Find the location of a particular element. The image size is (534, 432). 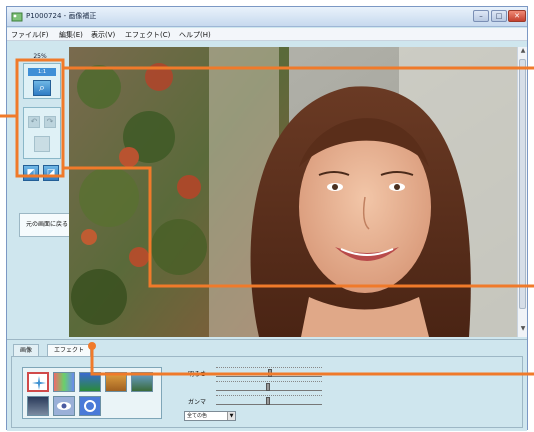

eye-icon is located at coordinates (64, 406).